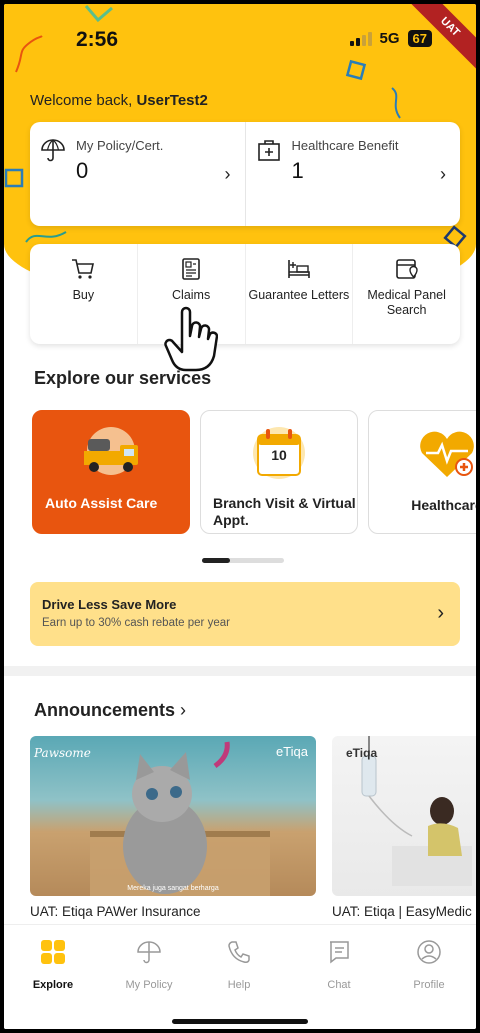 Image resolution: width=480 pixels, height=1033 pixels. Describe the element at coordinates (240, 671) in the screenshot. I see `section-divider` at that location.